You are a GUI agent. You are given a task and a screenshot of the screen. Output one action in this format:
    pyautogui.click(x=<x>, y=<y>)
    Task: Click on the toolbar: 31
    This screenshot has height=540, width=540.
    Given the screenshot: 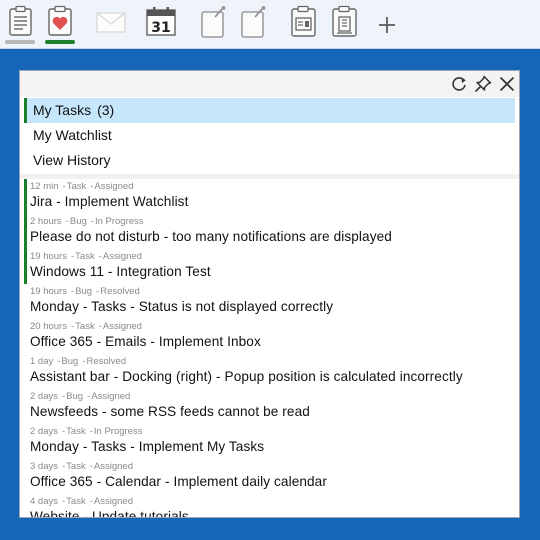 What is the action you would take?
    pyautogui.click(x=270, y=24)
    